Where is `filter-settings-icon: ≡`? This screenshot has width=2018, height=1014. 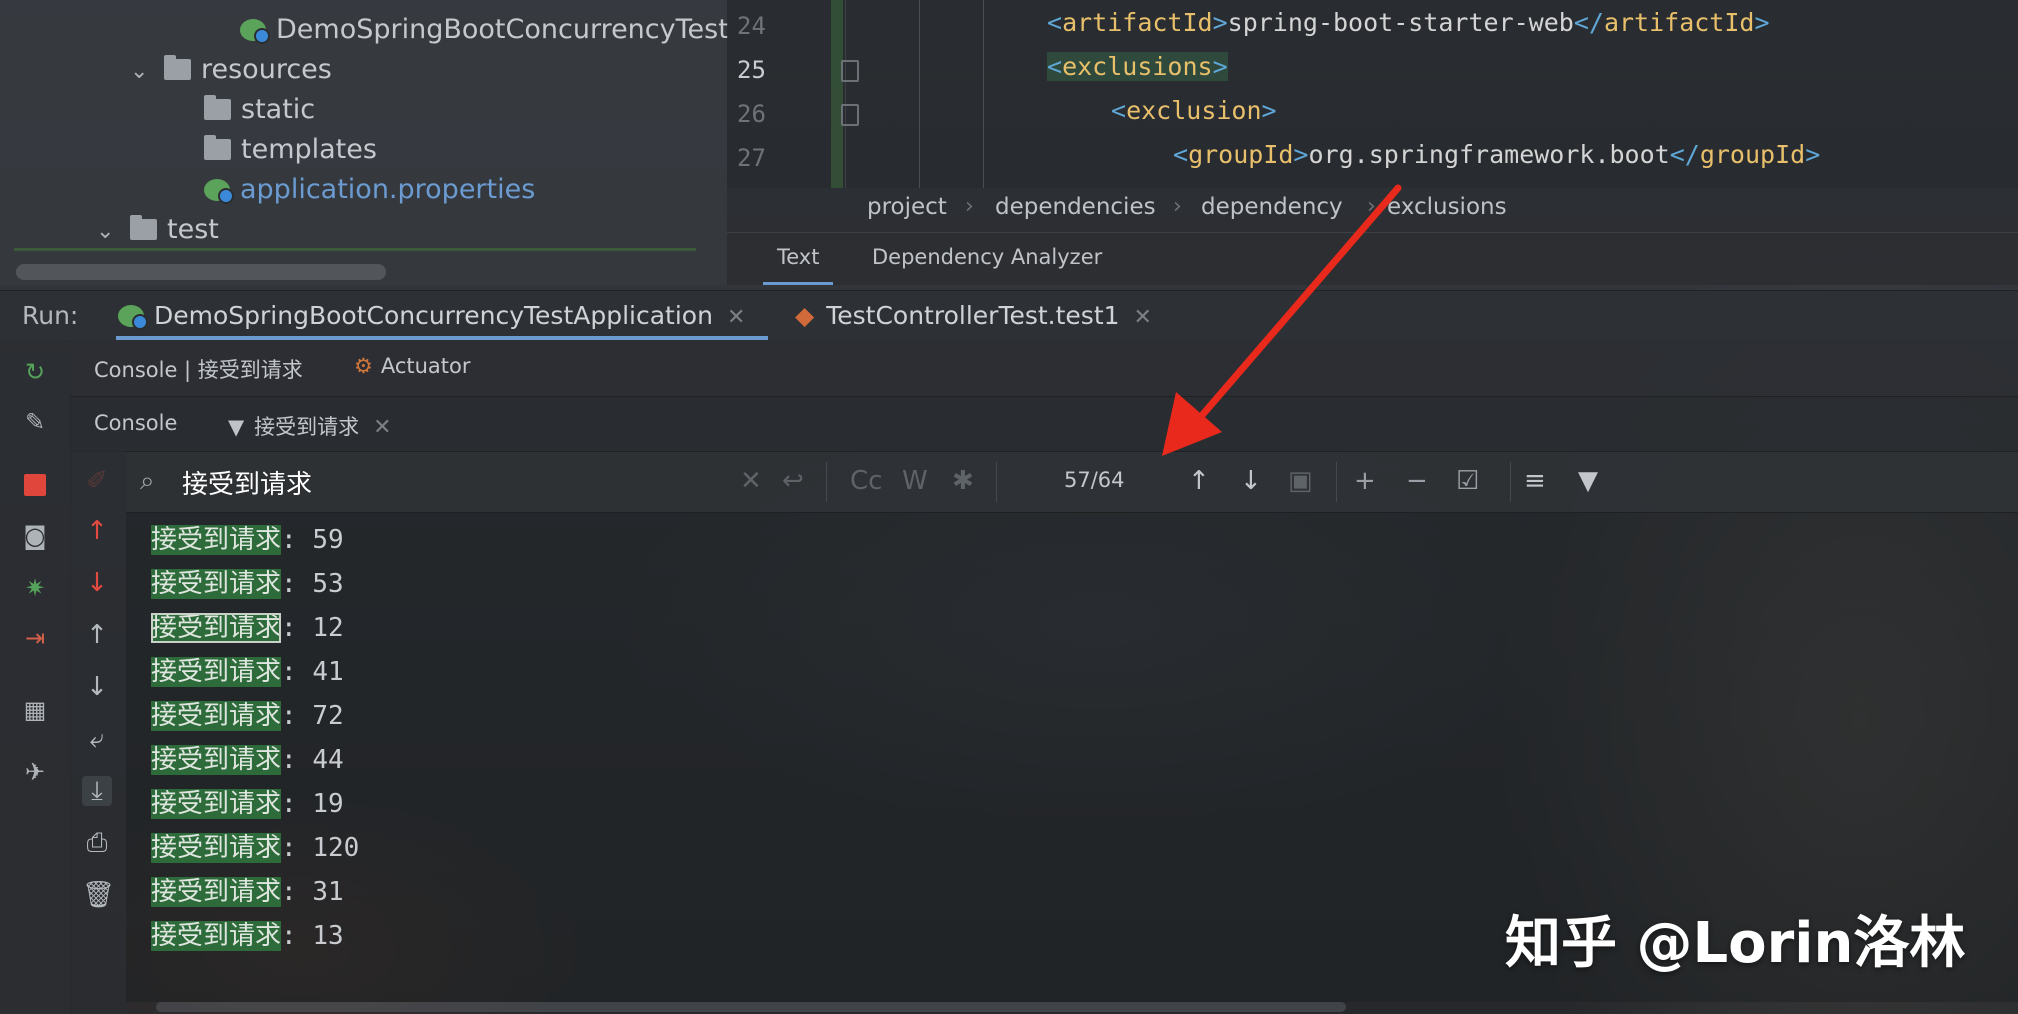 filter-settings-icon: ≡ is located at coordinates (1535, 481).